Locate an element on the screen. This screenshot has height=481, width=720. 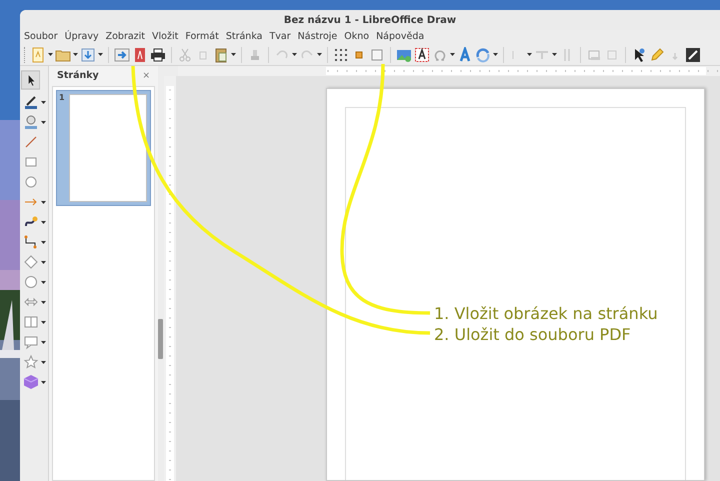
close-button: × is located at coordinates (146, 76).